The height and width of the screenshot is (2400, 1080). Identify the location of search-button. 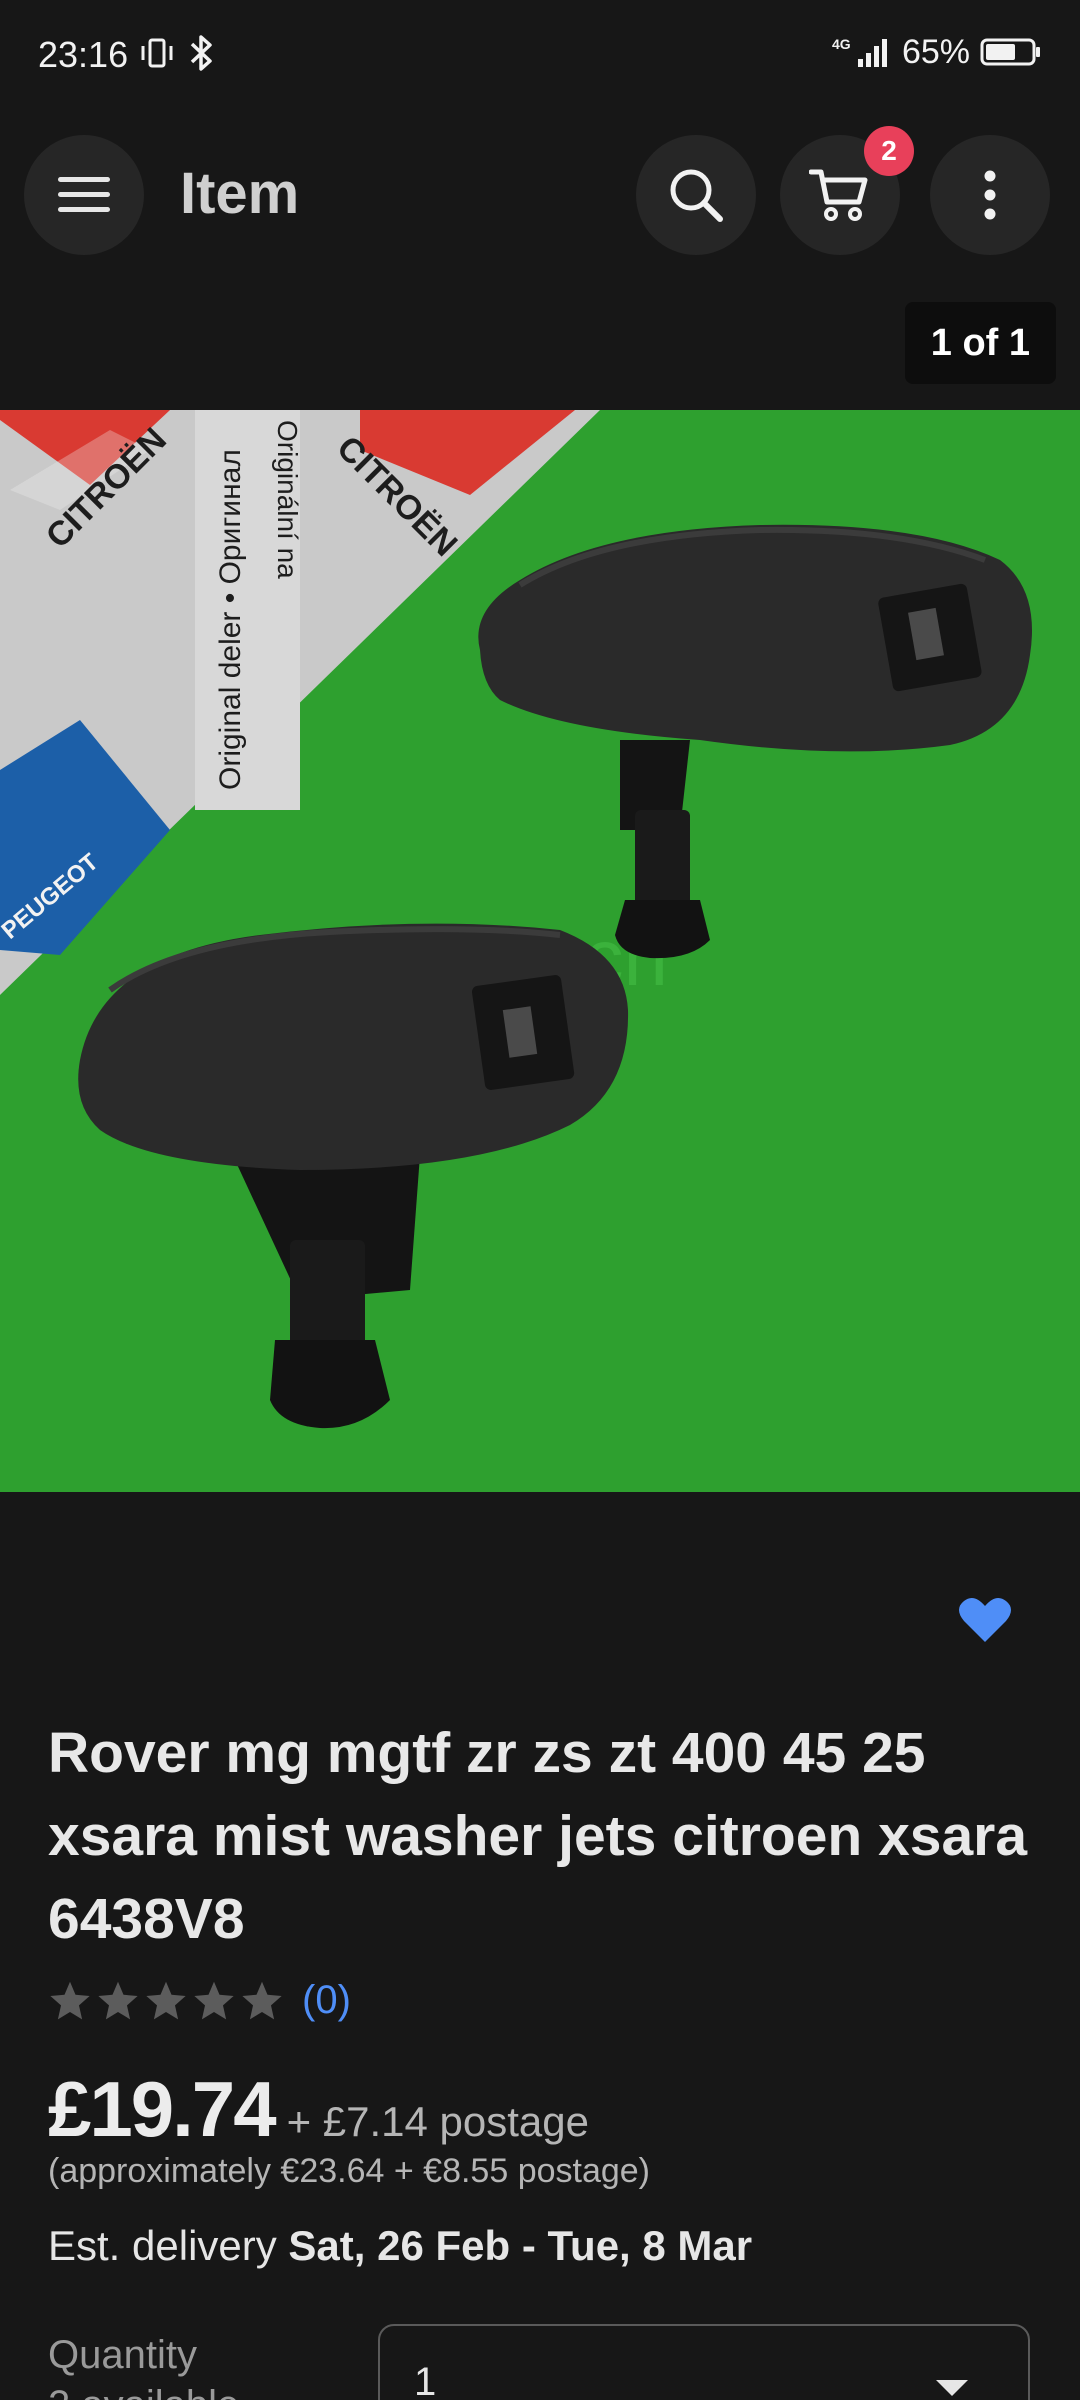
(696, 195).